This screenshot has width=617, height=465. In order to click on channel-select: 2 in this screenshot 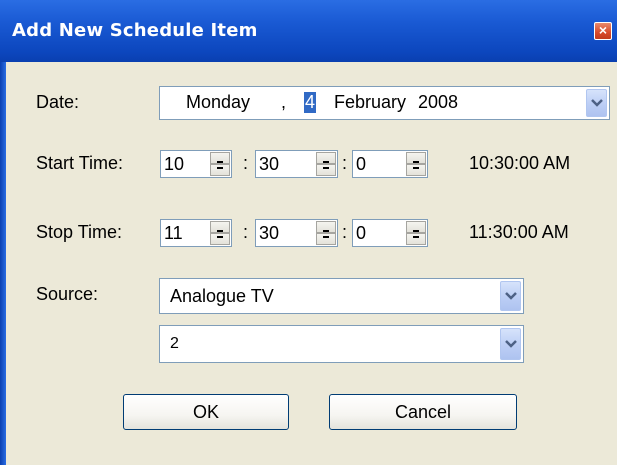, I will do `click(341, 344)`.